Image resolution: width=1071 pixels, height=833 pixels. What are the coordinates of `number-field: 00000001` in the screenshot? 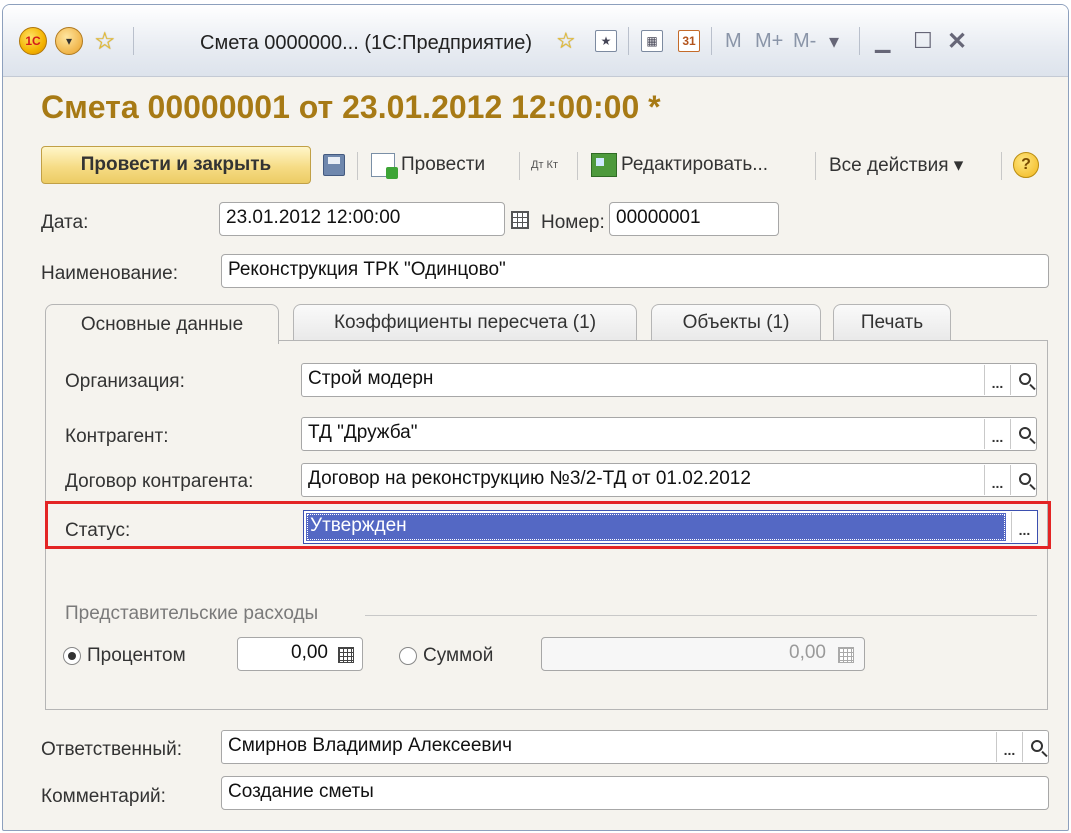 It's located at (694, 219).